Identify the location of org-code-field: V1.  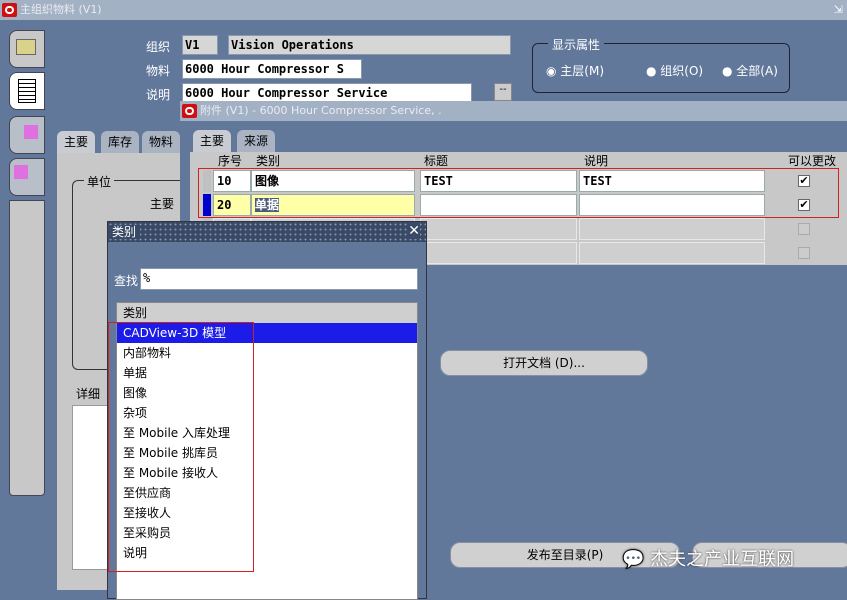
(200, 45).